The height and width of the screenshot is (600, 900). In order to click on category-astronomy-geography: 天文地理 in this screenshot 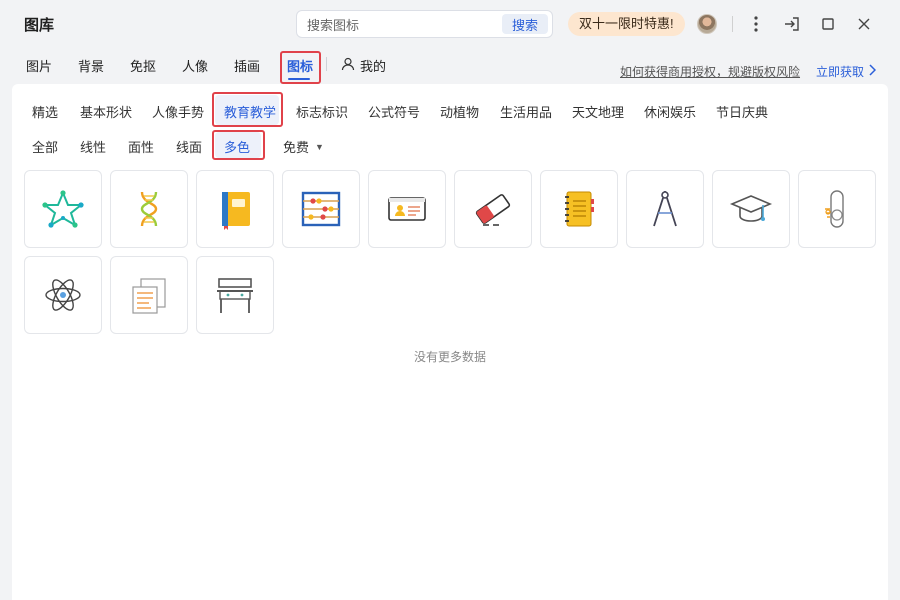, I will do `click(598, 111)`.